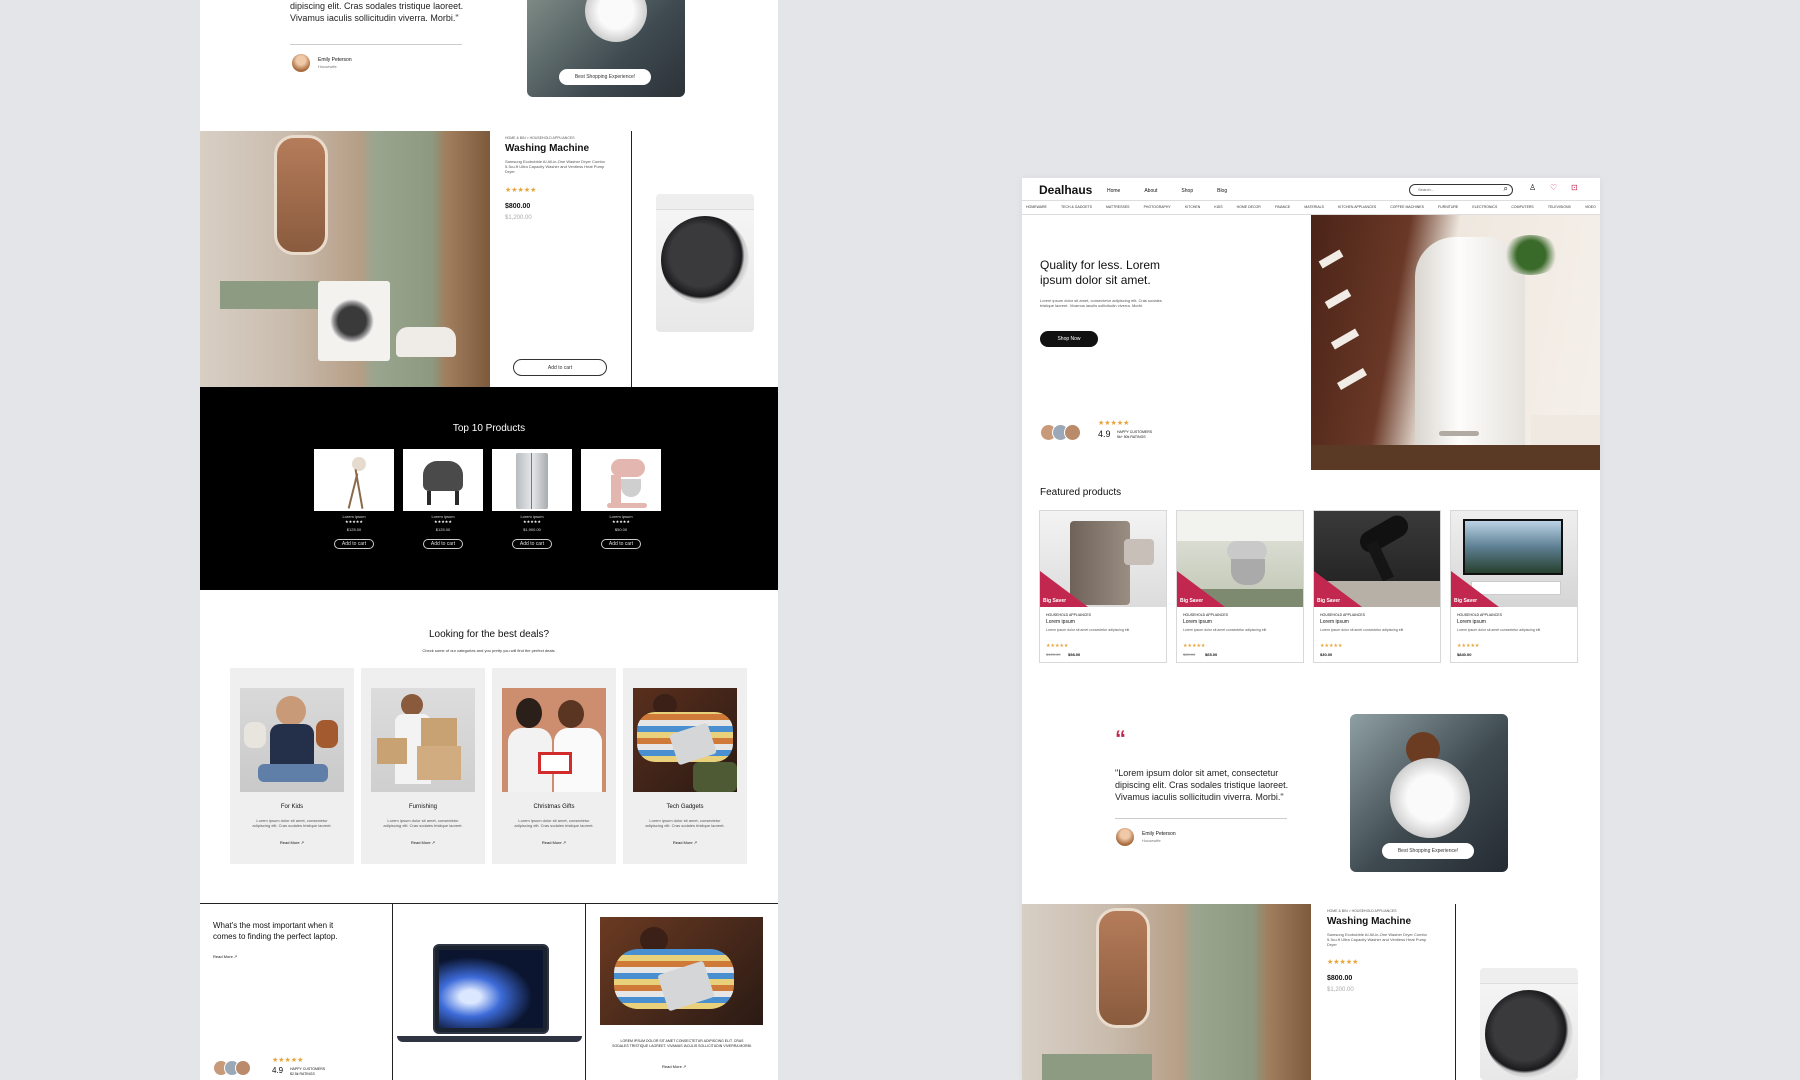 The width and height of the screenshot is (1800, 1080). I want to click on top10-item-lamp, so click(354, 480).